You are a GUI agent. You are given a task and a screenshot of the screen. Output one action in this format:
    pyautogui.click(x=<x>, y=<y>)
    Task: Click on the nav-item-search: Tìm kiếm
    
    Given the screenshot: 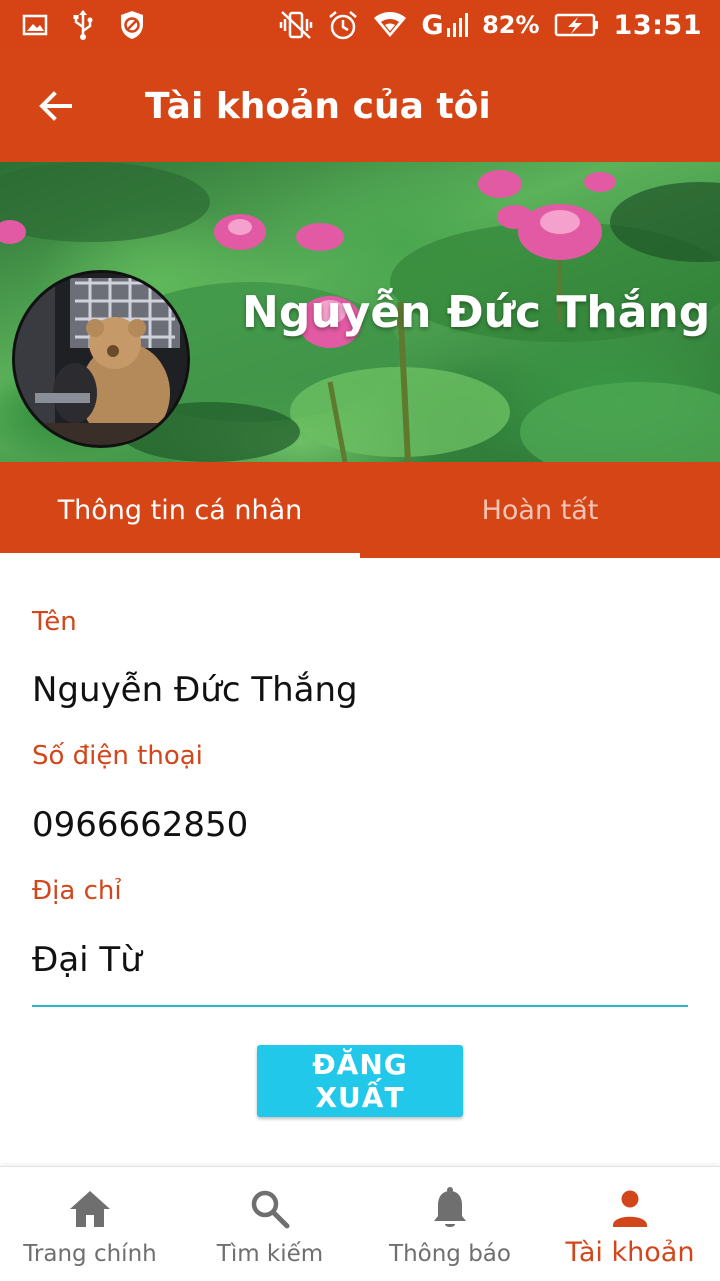 What is the action you would take?
    pyautogui.click(x=270, y=1224)
    